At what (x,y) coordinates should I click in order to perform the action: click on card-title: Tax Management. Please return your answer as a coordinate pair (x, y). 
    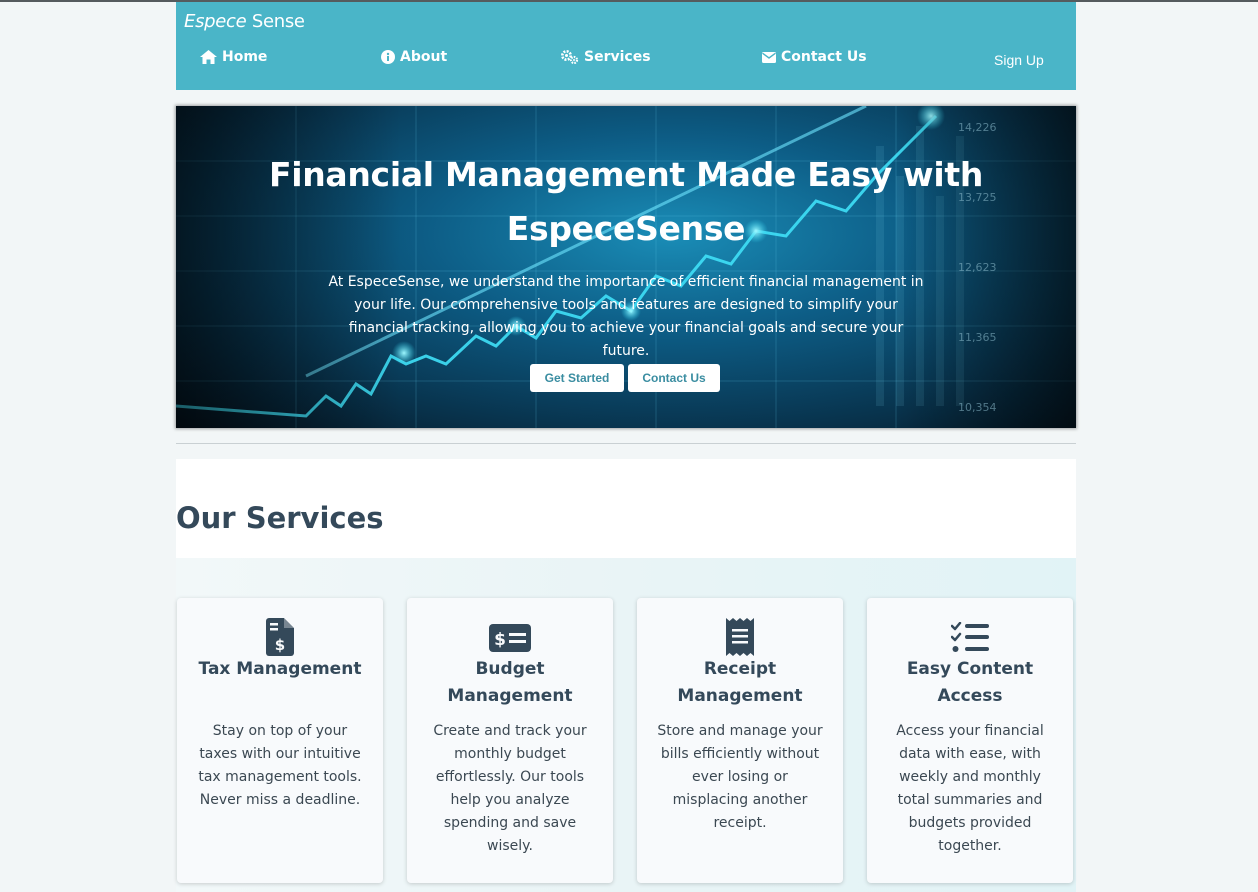
    Looking at the image, I should click on (280, 669).